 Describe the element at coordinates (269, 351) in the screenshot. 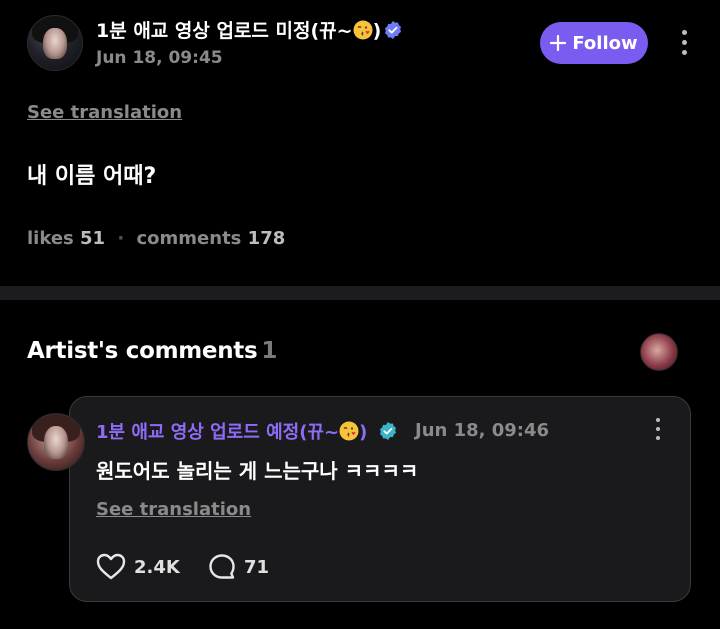

I see `artist-comments-count: 1` at that location.